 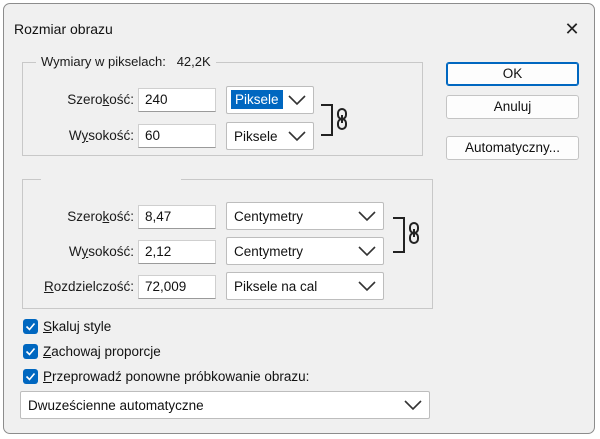 I want to click on resolution-unit-value: Piksele na cal, so click(x=276, y=286).